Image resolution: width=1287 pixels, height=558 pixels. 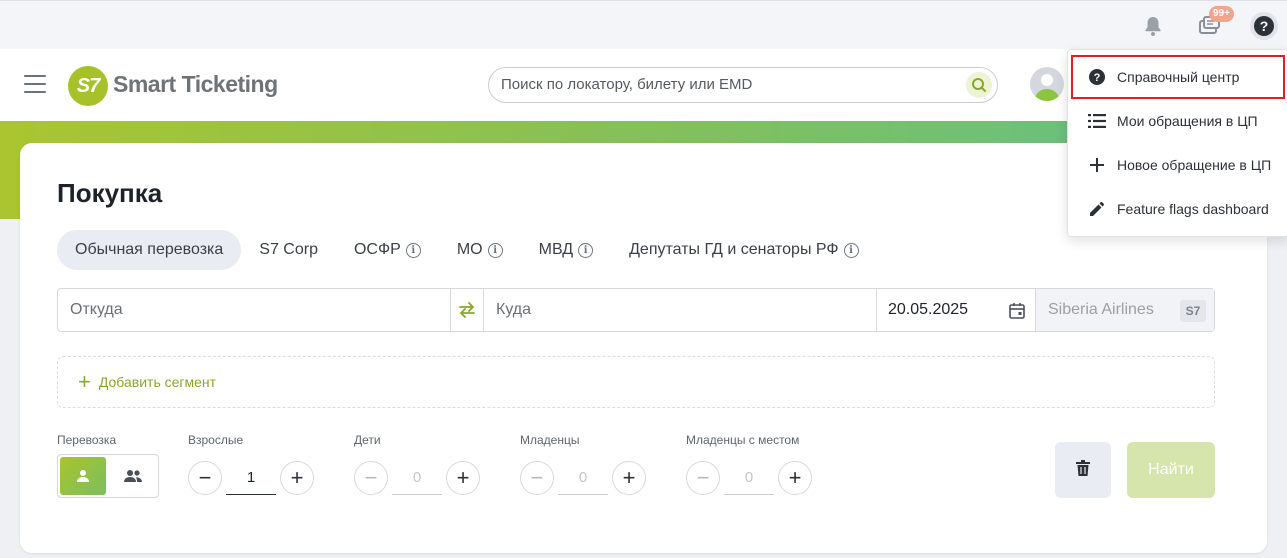 What do you see at coordinates (1171, 470) in the screenshot?
I see `find-button: Найти` at bounding box center [1171, 470].